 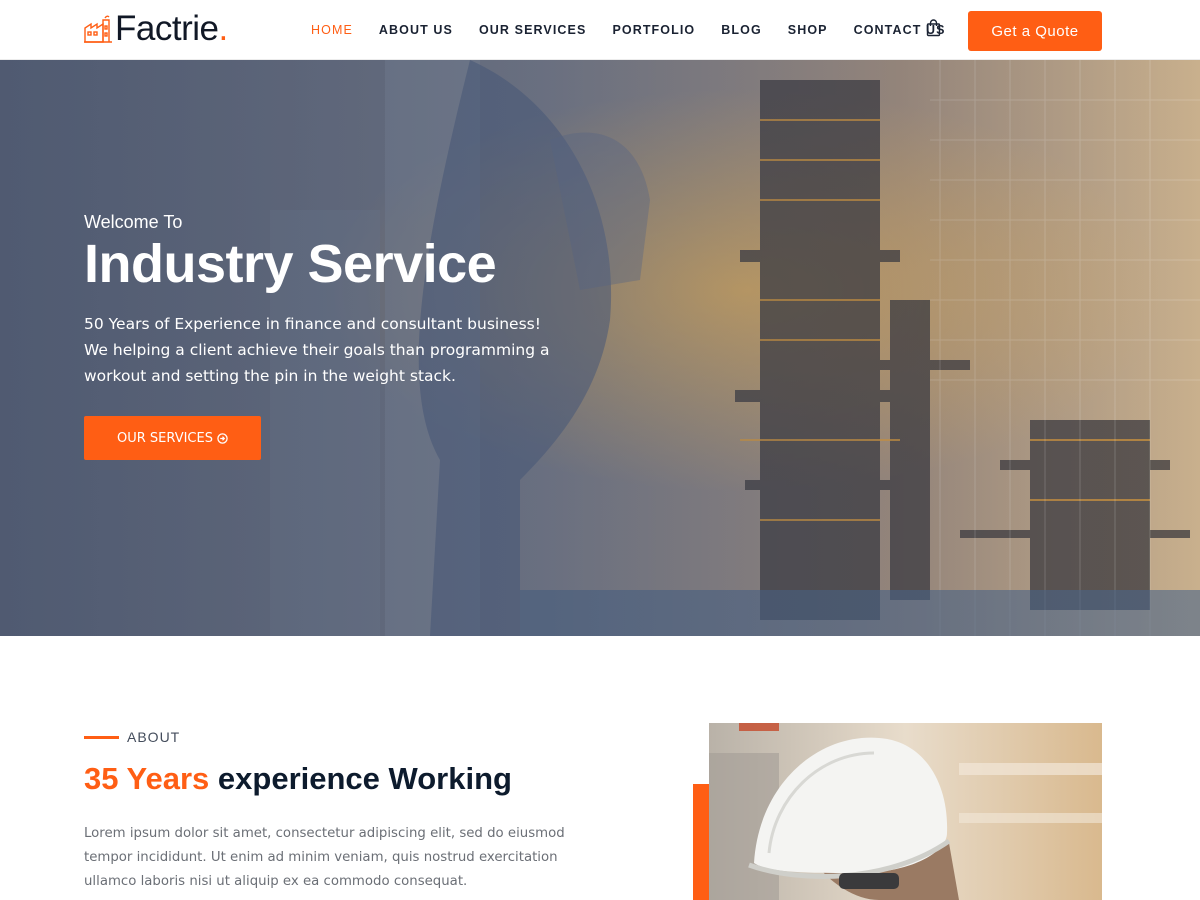 I want to click on hero-welcome-text: Welcome To, so click(x=133, y=222).